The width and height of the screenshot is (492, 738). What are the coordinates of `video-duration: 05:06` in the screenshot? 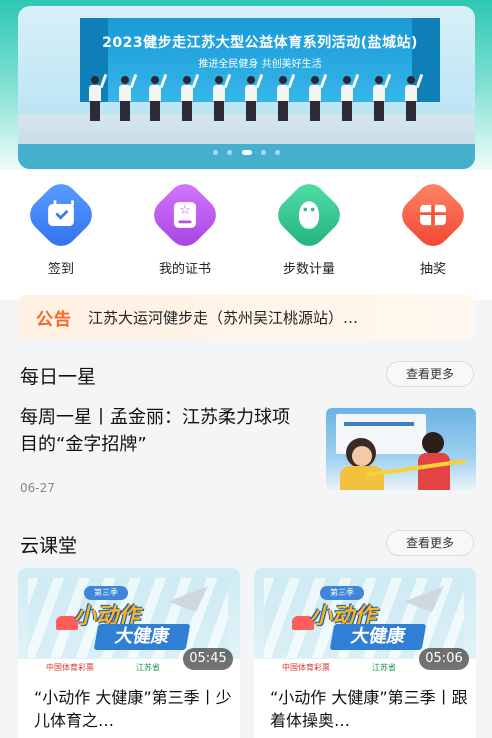 It's located at (444, 659).